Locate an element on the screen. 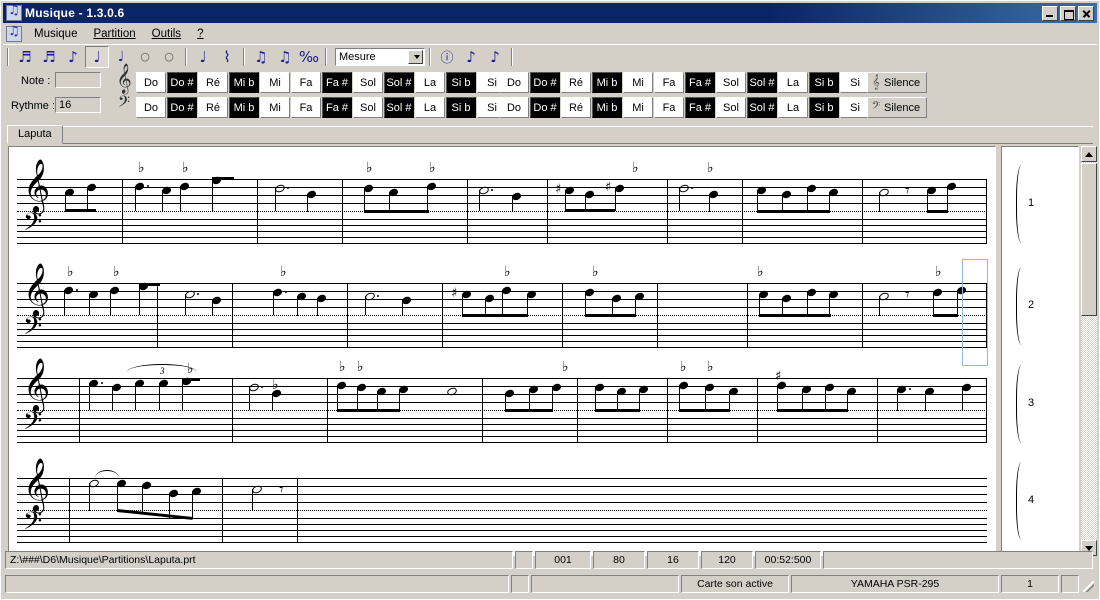 The width and height of the screenshot is (1100, 600). tool-insert-text: ⓘ is located at coordinates (447, 57).